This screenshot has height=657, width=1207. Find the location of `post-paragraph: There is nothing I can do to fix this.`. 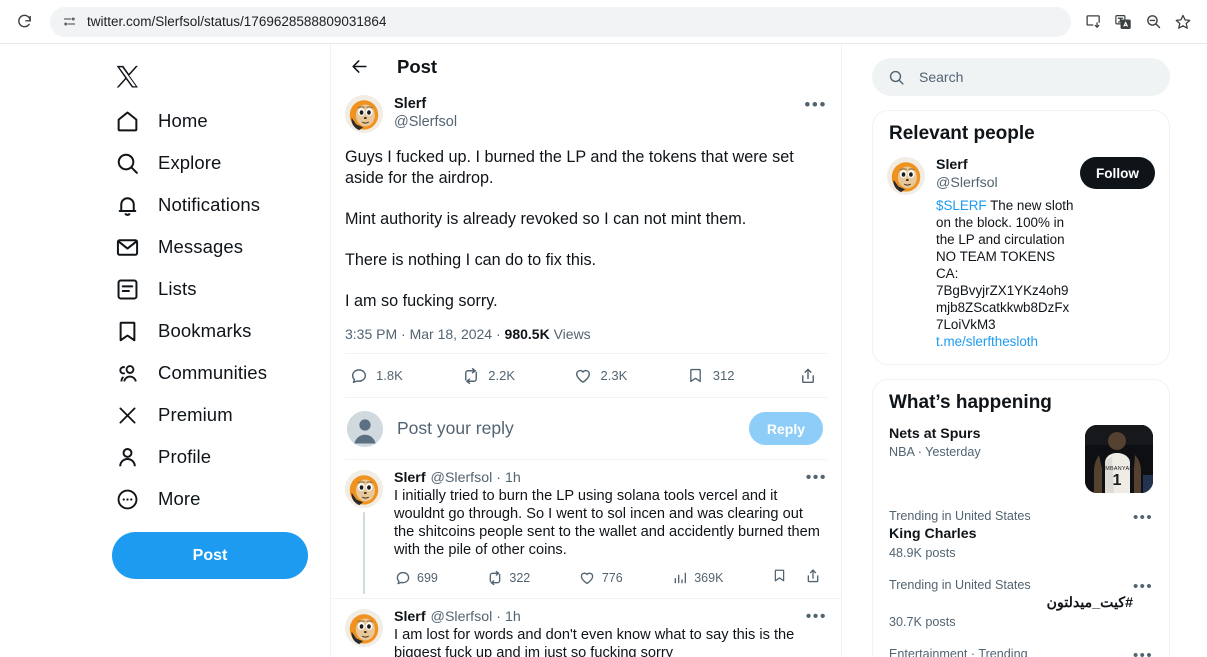

post-paragraph: There is nothing I can do to fix this. is located at coordinates (471, 260).